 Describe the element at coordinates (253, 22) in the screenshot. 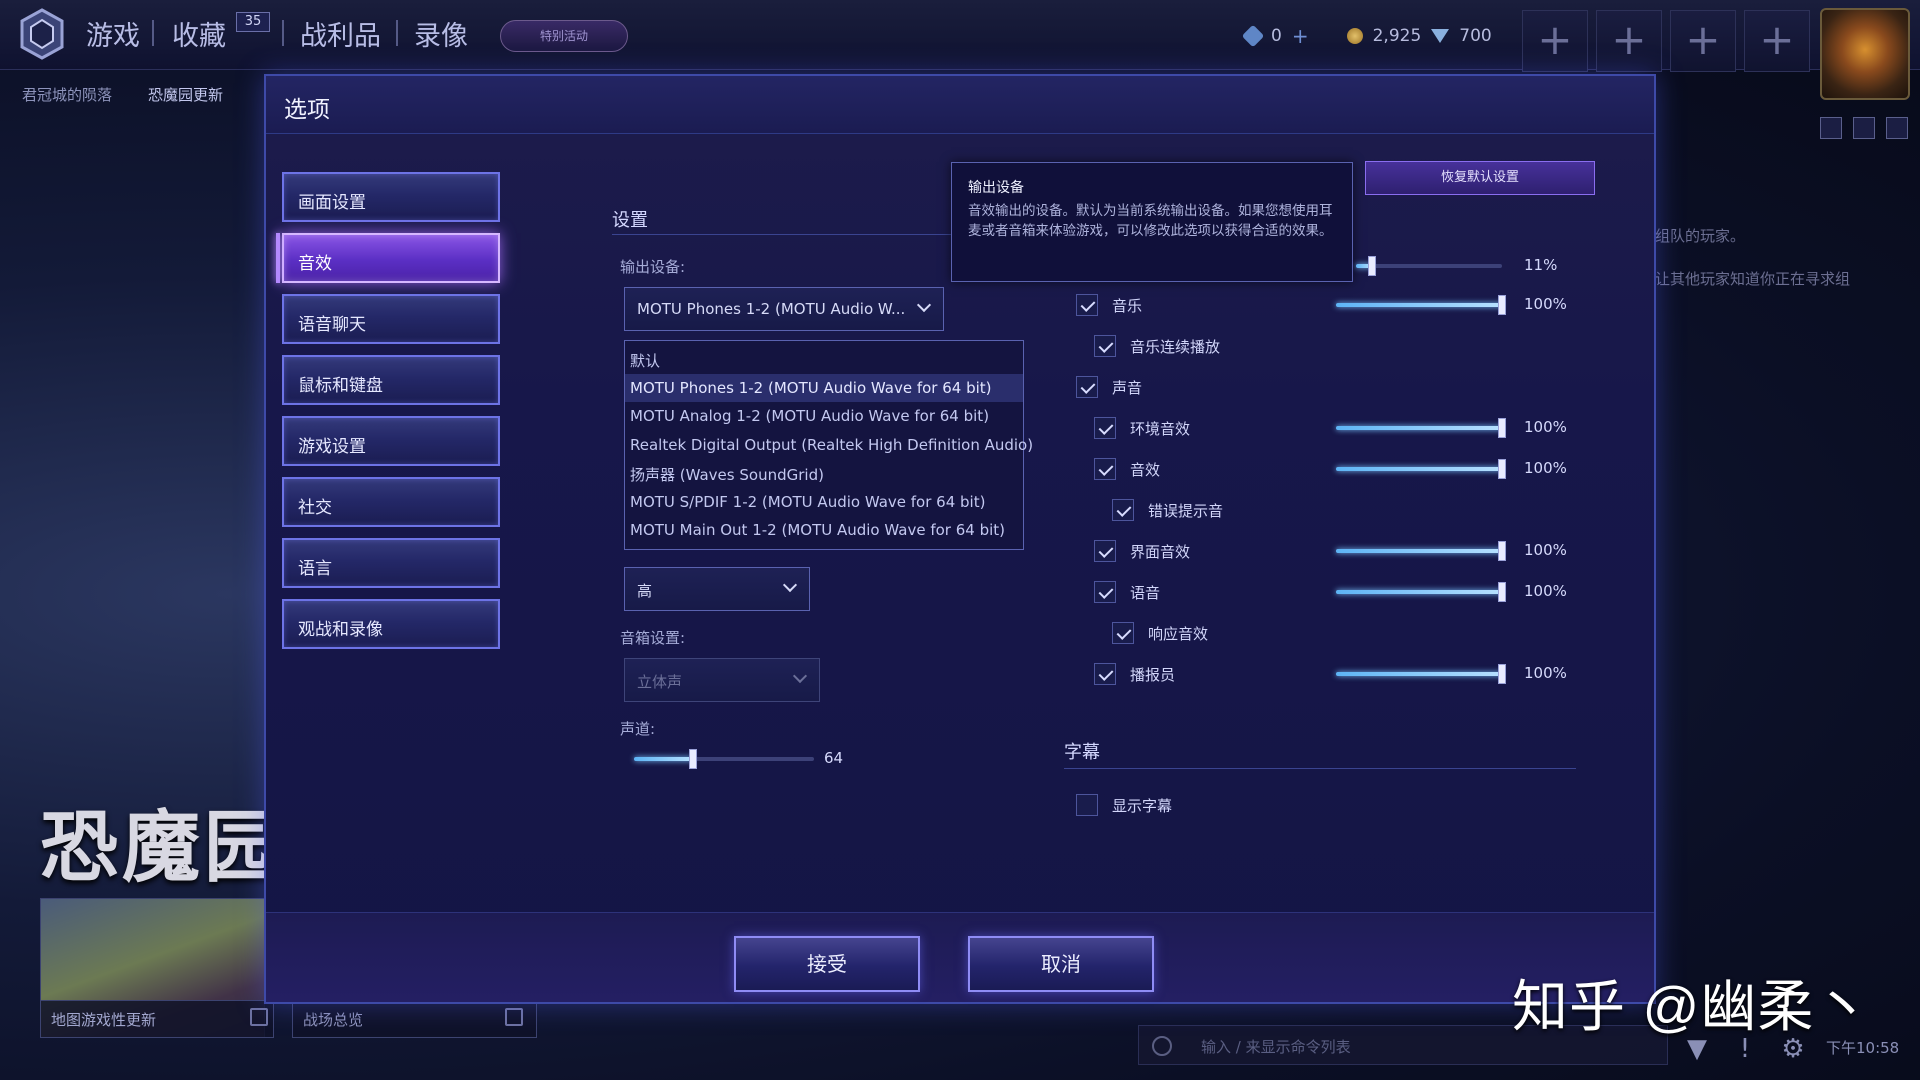

I see `collection-count-badge: 35` at that location.